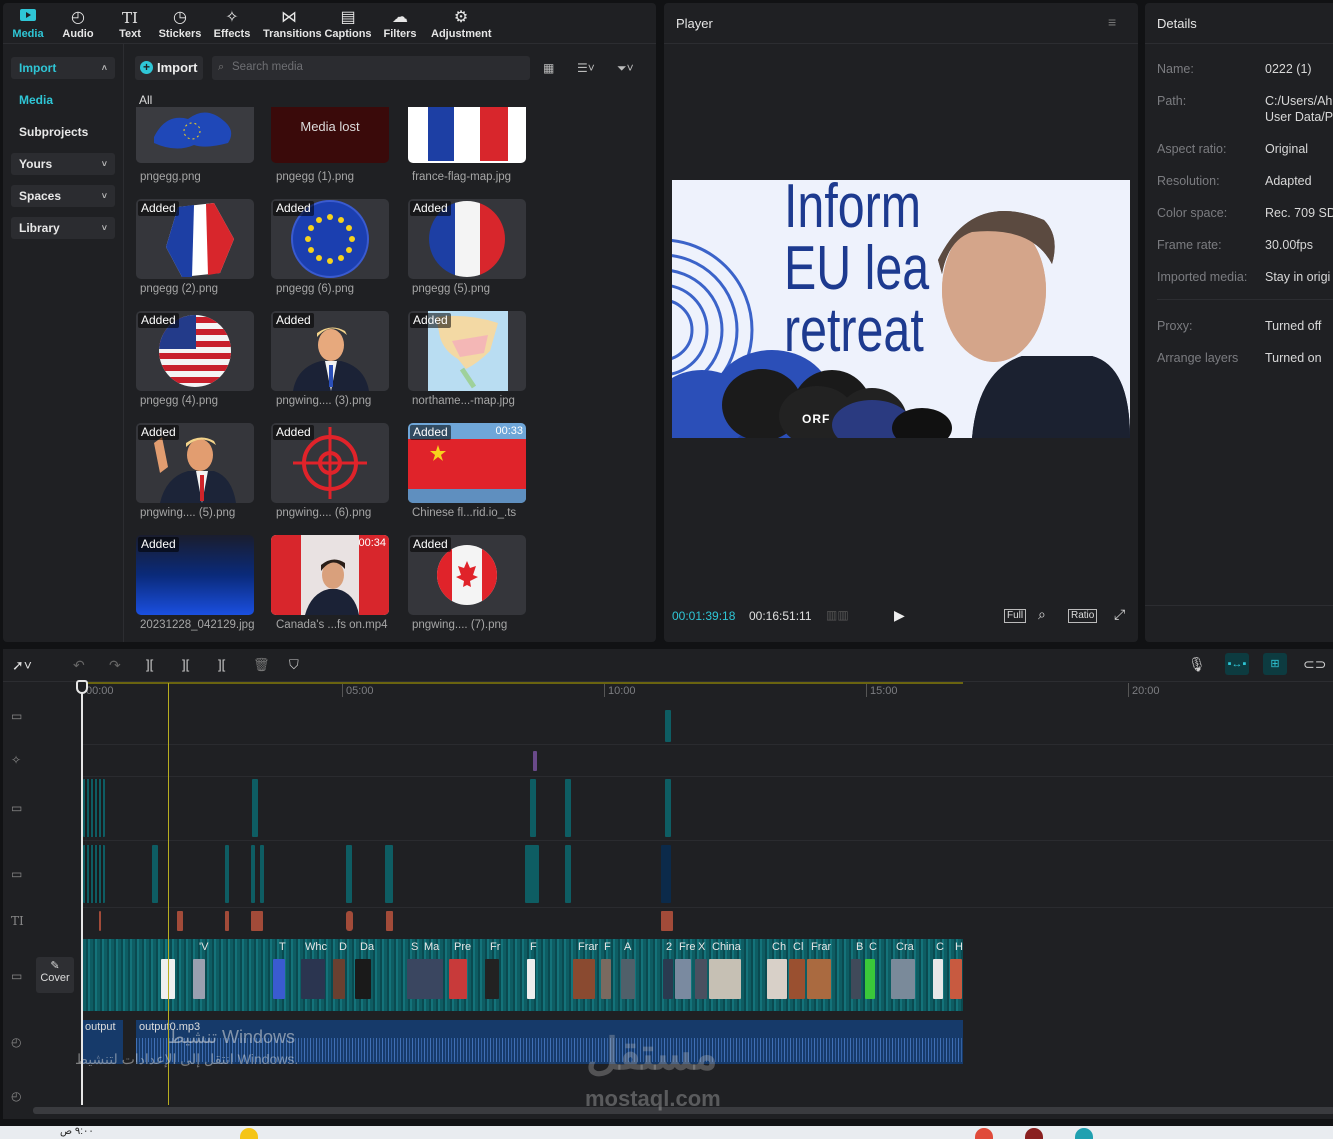 Image resolution: width=1333 pixels, height=1139 pixels. What do you see at coordinates (330, 575) in the screenshot?
I see `media-tile: 00:34` at bounding box center [330, 575].